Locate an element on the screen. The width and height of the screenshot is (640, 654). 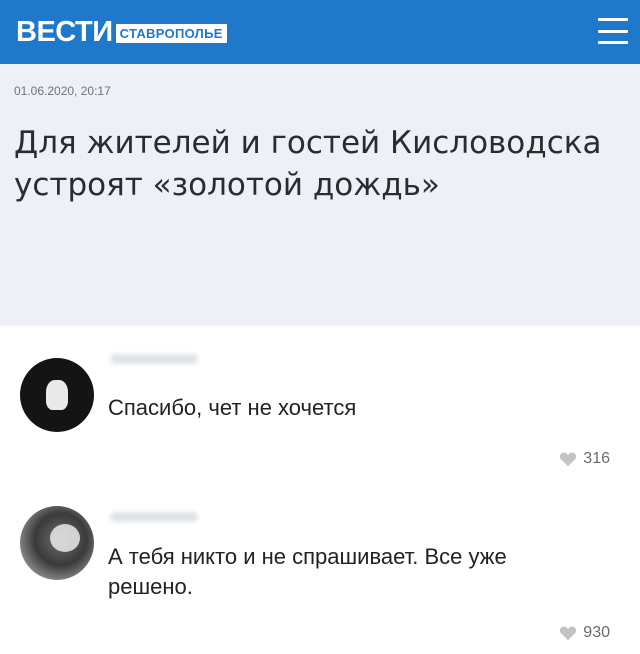
article-date: 01.06.2020, 20:17 is located at coordinates (62, 91).